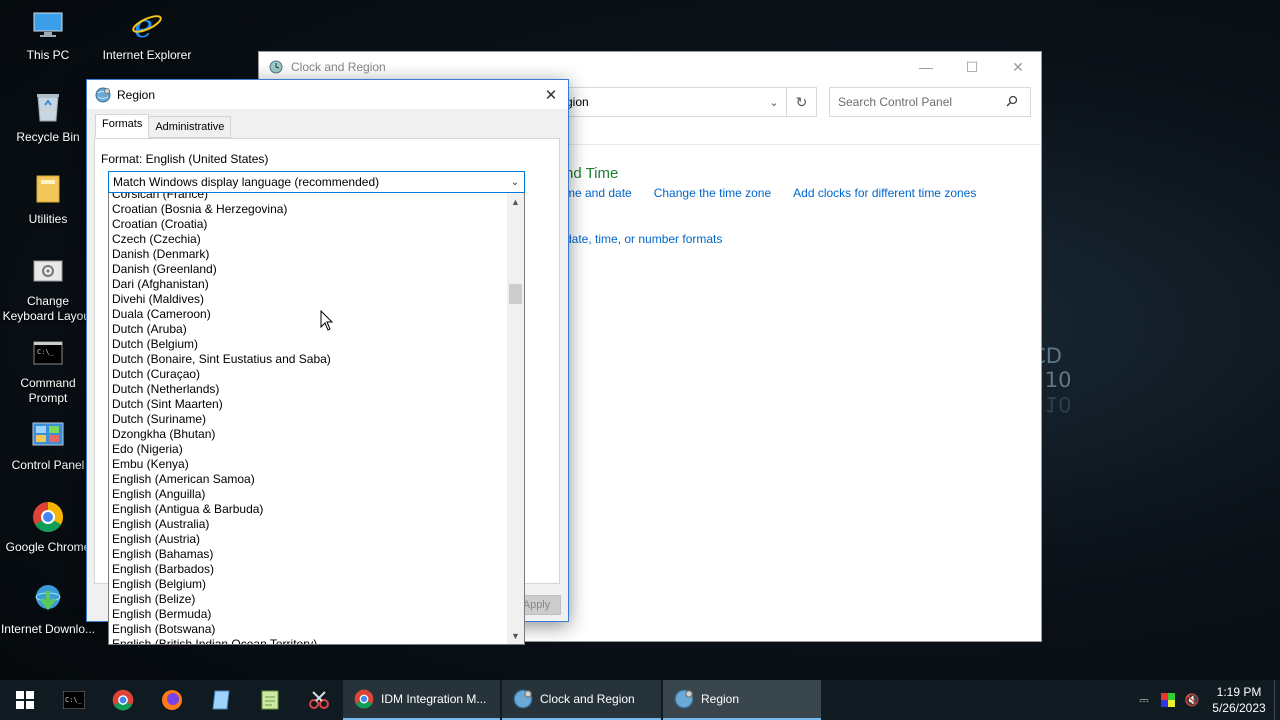 Image resolution: width=1280 pixels, height=720 pixels. Describe the element at coordinates (309, 299) in the screenshot. I see `dropdown-option: Divehi (Maldives)` at that location.